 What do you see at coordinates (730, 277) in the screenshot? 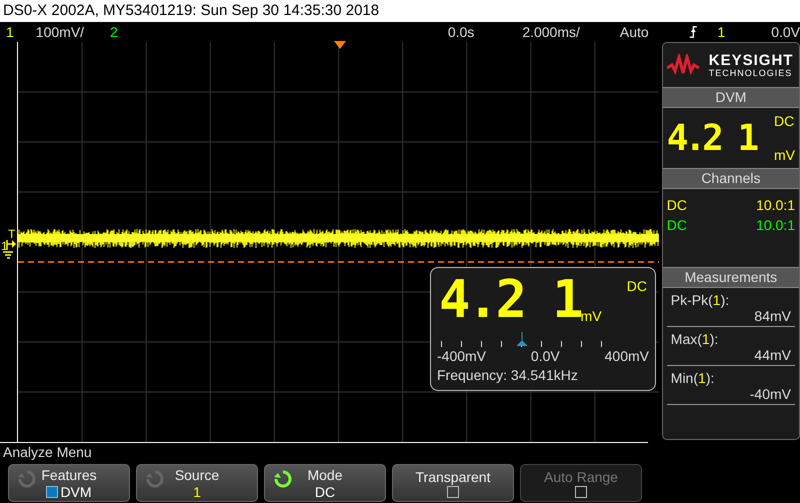
I see `section-header: Measurements` at bounding box center [730, 277].